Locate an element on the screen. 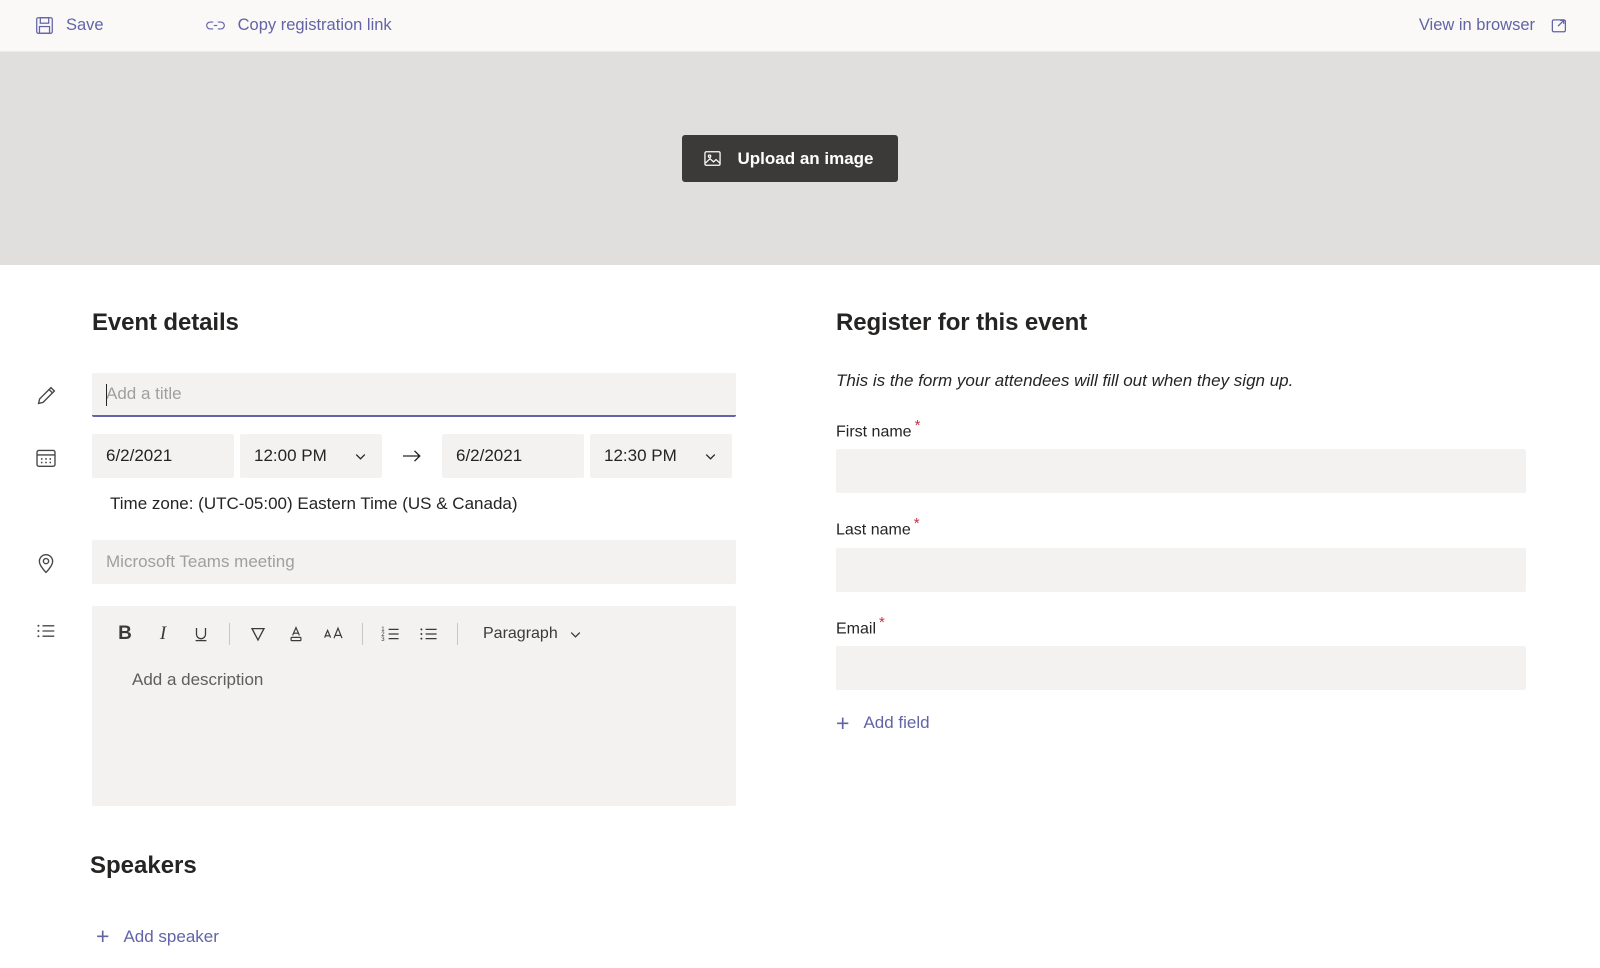 This screenshot has width=1600, height=968. description-field-row: B I 1 2 3 Paragraph Add a description is located at coordinates (418, 706).